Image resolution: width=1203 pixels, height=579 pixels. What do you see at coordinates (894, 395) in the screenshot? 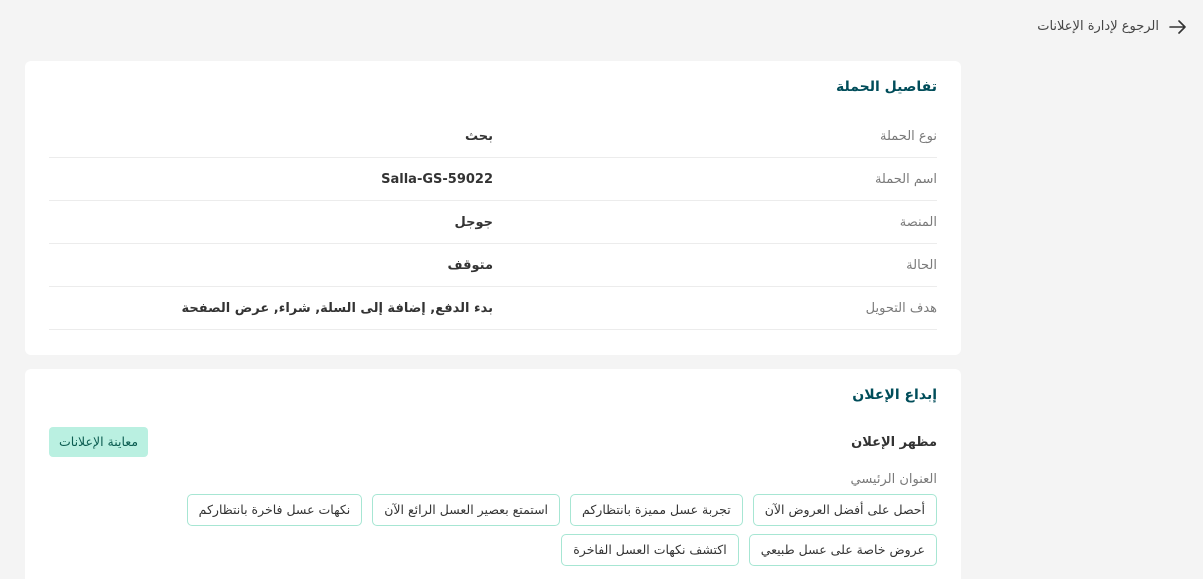
I see `ad-creative-title: إبداع الإعلان` at bounding box center [894, 395].